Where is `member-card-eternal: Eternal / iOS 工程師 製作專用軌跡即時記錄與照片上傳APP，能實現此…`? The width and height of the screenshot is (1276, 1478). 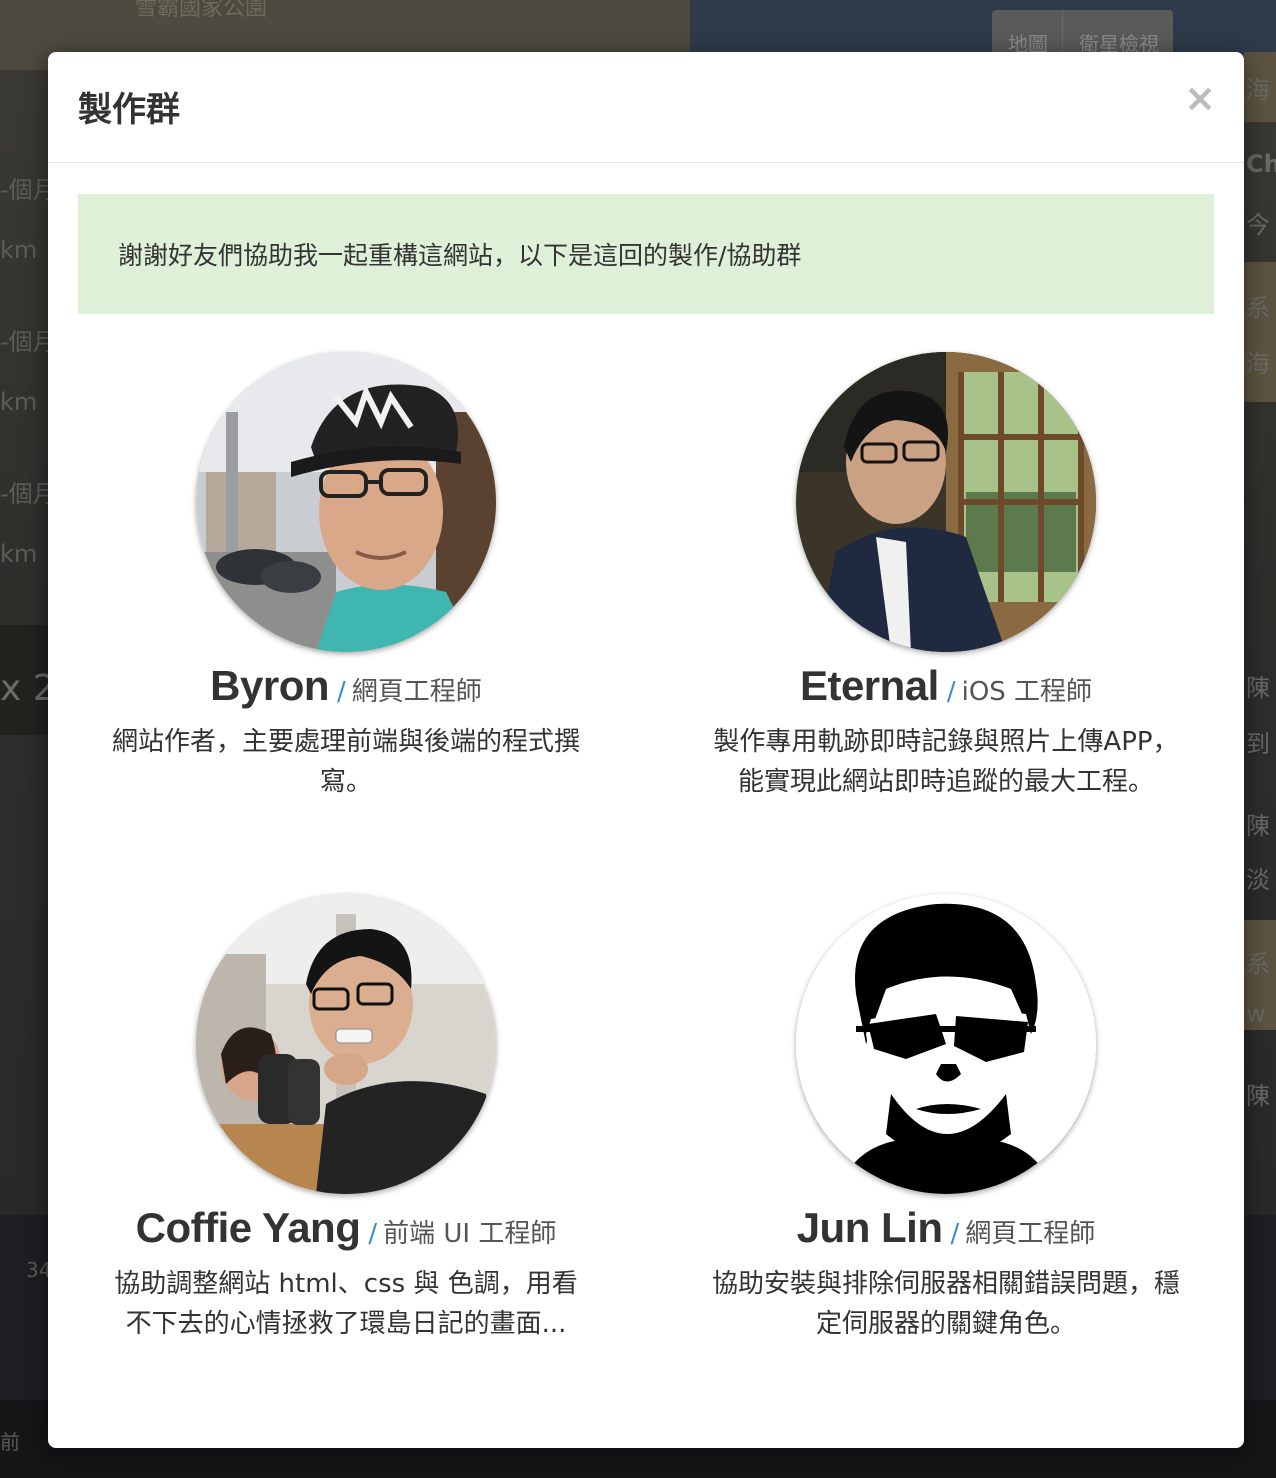 member-card-eternal: Eternal / iOS 工程師 製作專用軌跡即時記錄與照片上傳APP，能實現此… is located at coordinates (946, 577).